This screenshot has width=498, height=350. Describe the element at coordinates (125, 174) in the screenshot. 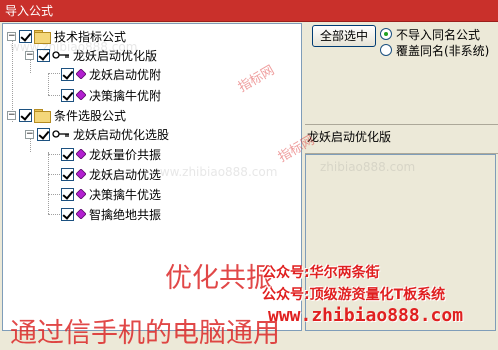

I see `tree-item-label: 龙妖启动优选` at that location.